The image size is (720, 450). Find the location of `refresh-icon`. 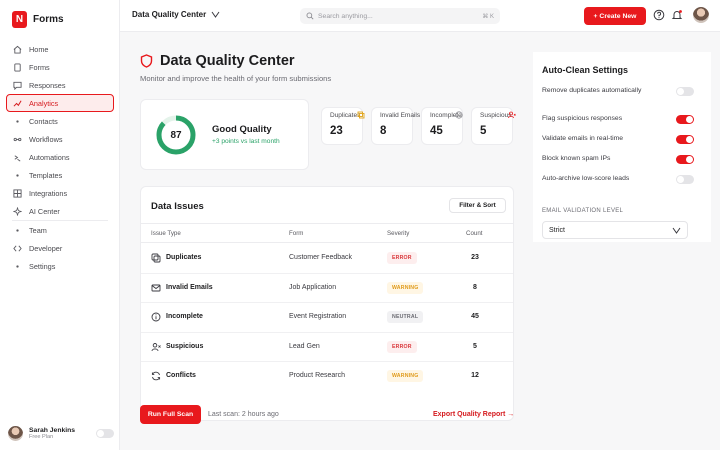

refresh-icon is located at coordinates (156, 376).